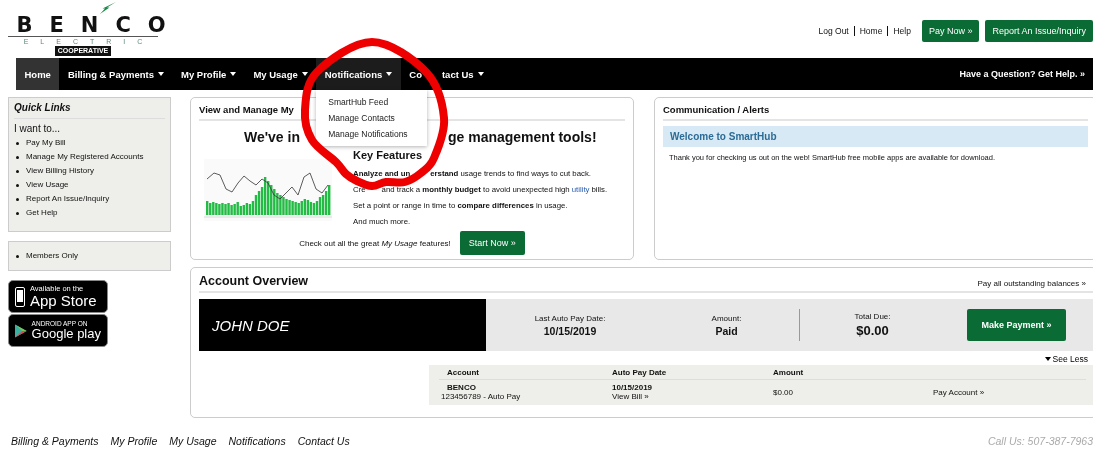 This screenshot has width=1093, height=449. What do you see at coordinates (372, 102) in the screenshot?
I see `dropdown-menu-item: SmartHub Feed` at bounding box center [372, 102].